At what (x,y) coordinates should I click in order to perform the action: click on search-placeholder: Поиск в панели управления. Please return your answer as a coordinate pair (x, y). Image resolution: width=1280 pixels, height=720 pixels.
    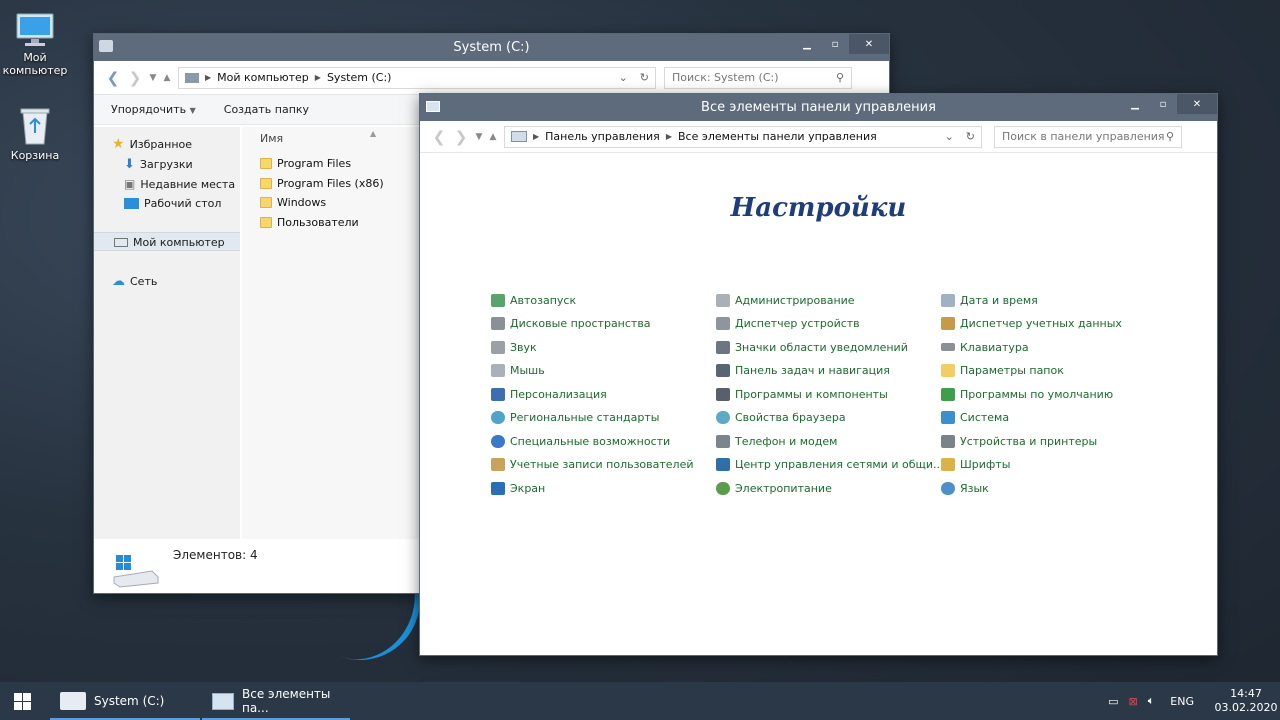
    Looking at the image, I should click on (1083, 136).